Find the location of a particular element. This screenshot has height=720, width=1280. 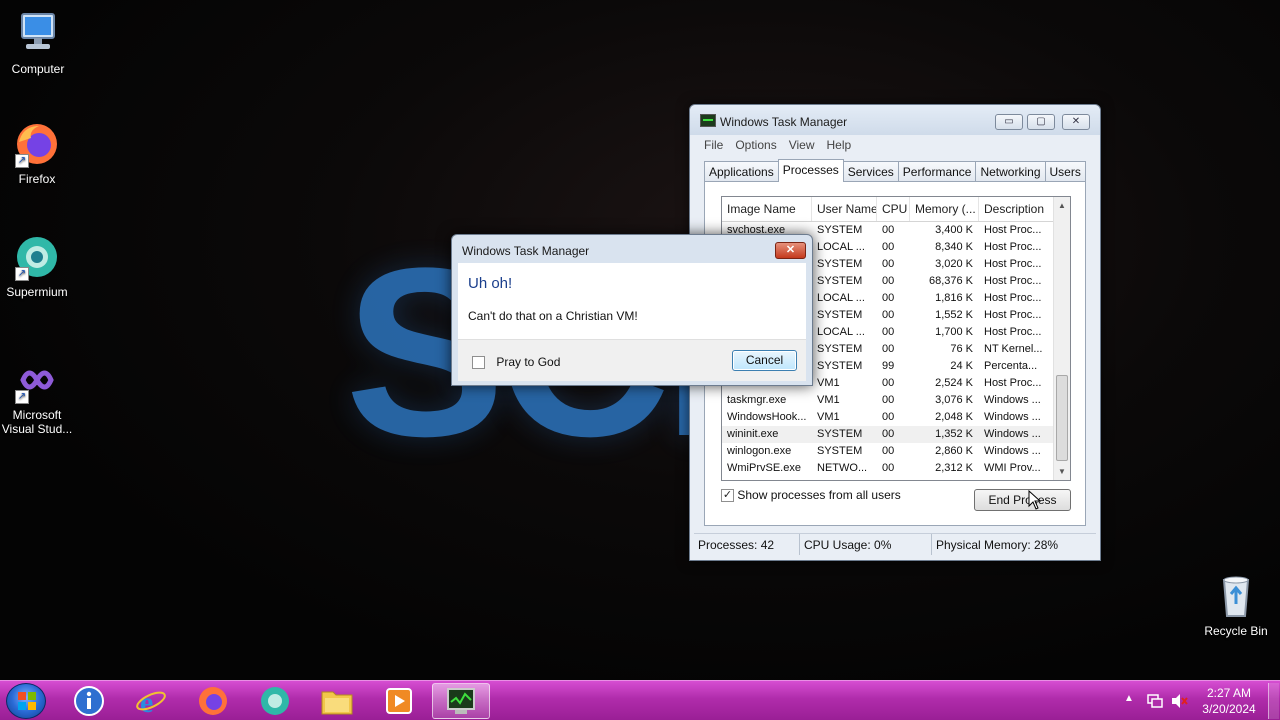

column-description: Description is located at coordinates (1017, 209).